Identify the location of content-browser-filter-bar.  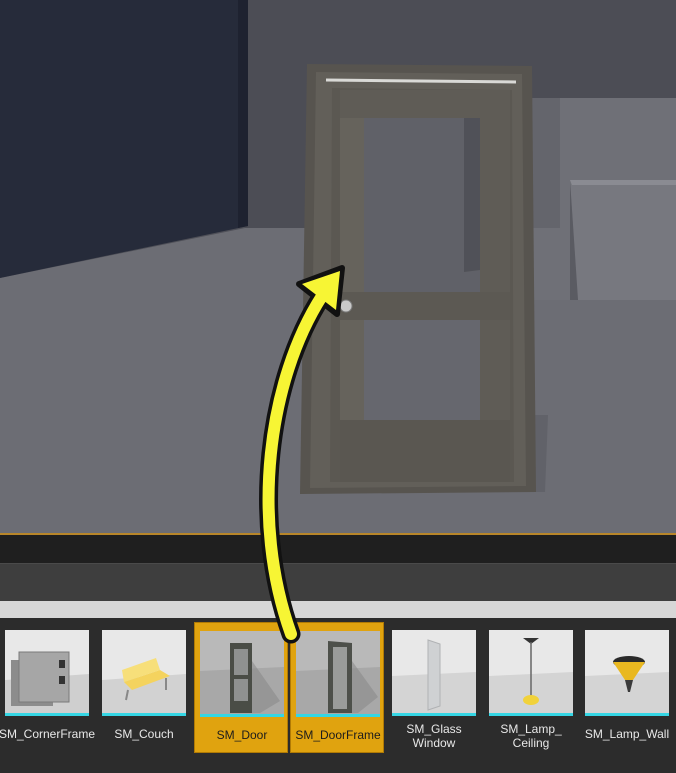
(338, 609).